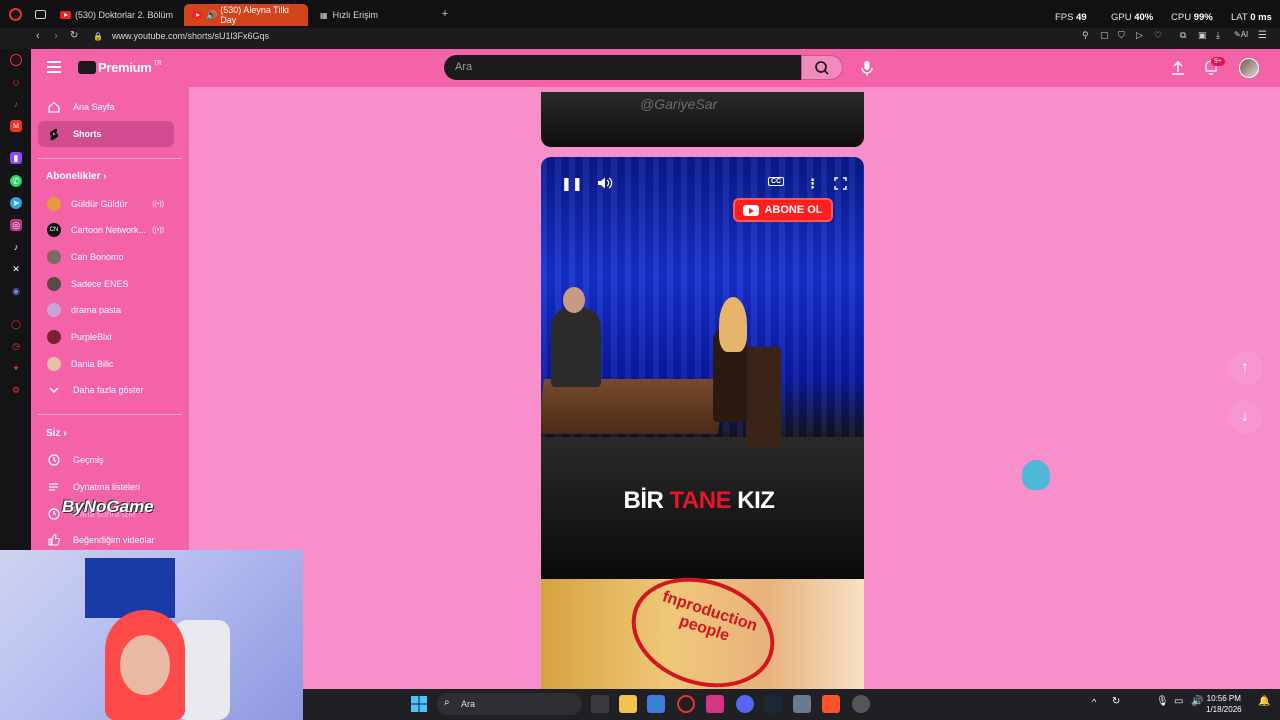 The image size is (1280, 720). Describe the element at coordinates (16, 203) in the screenshot. I see `telegram-icon: ➤` at that location.